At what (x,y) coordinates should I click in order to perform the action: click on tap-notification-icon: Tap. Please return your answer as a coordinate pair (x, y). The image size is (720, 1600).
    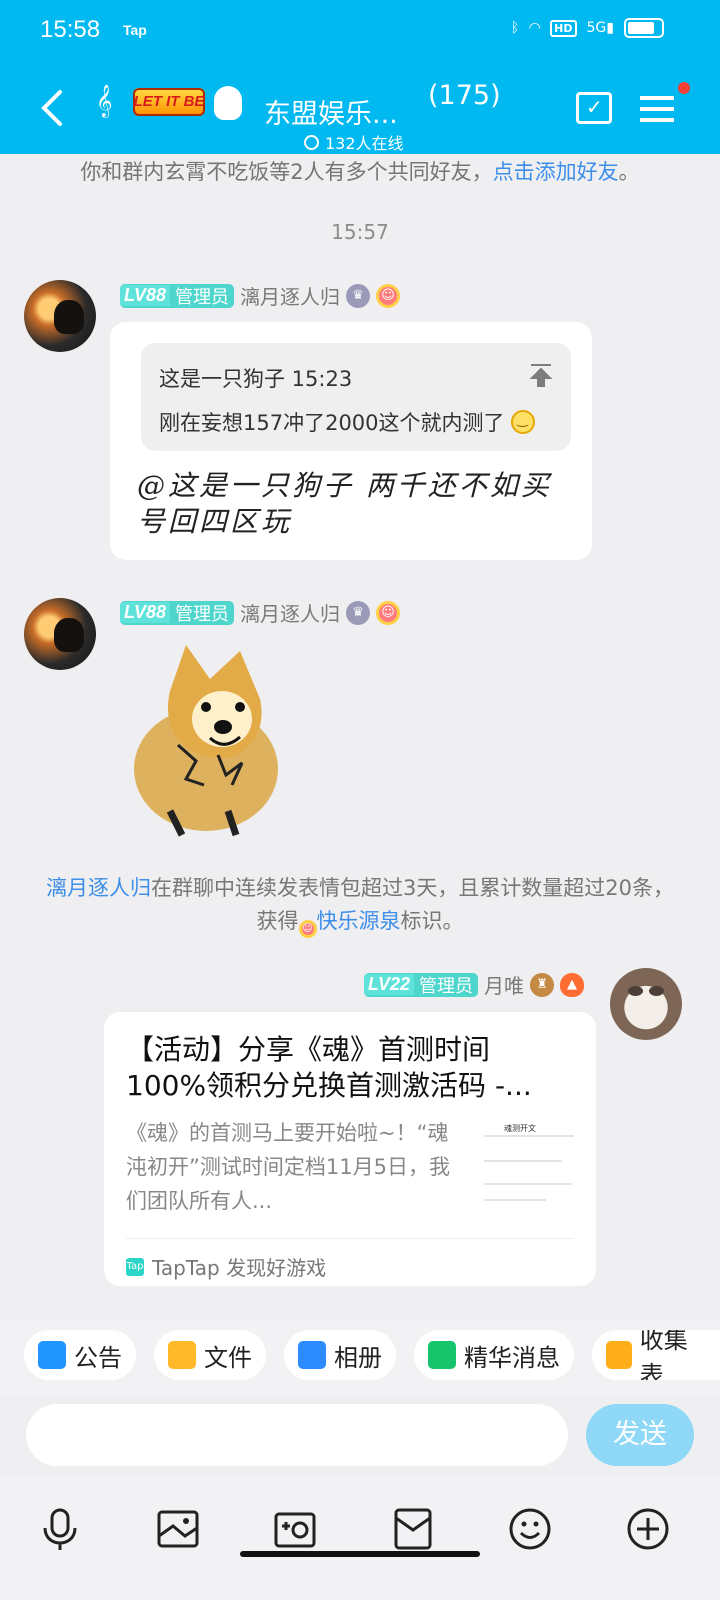
    Looking at the image, I should click on (135, 30).